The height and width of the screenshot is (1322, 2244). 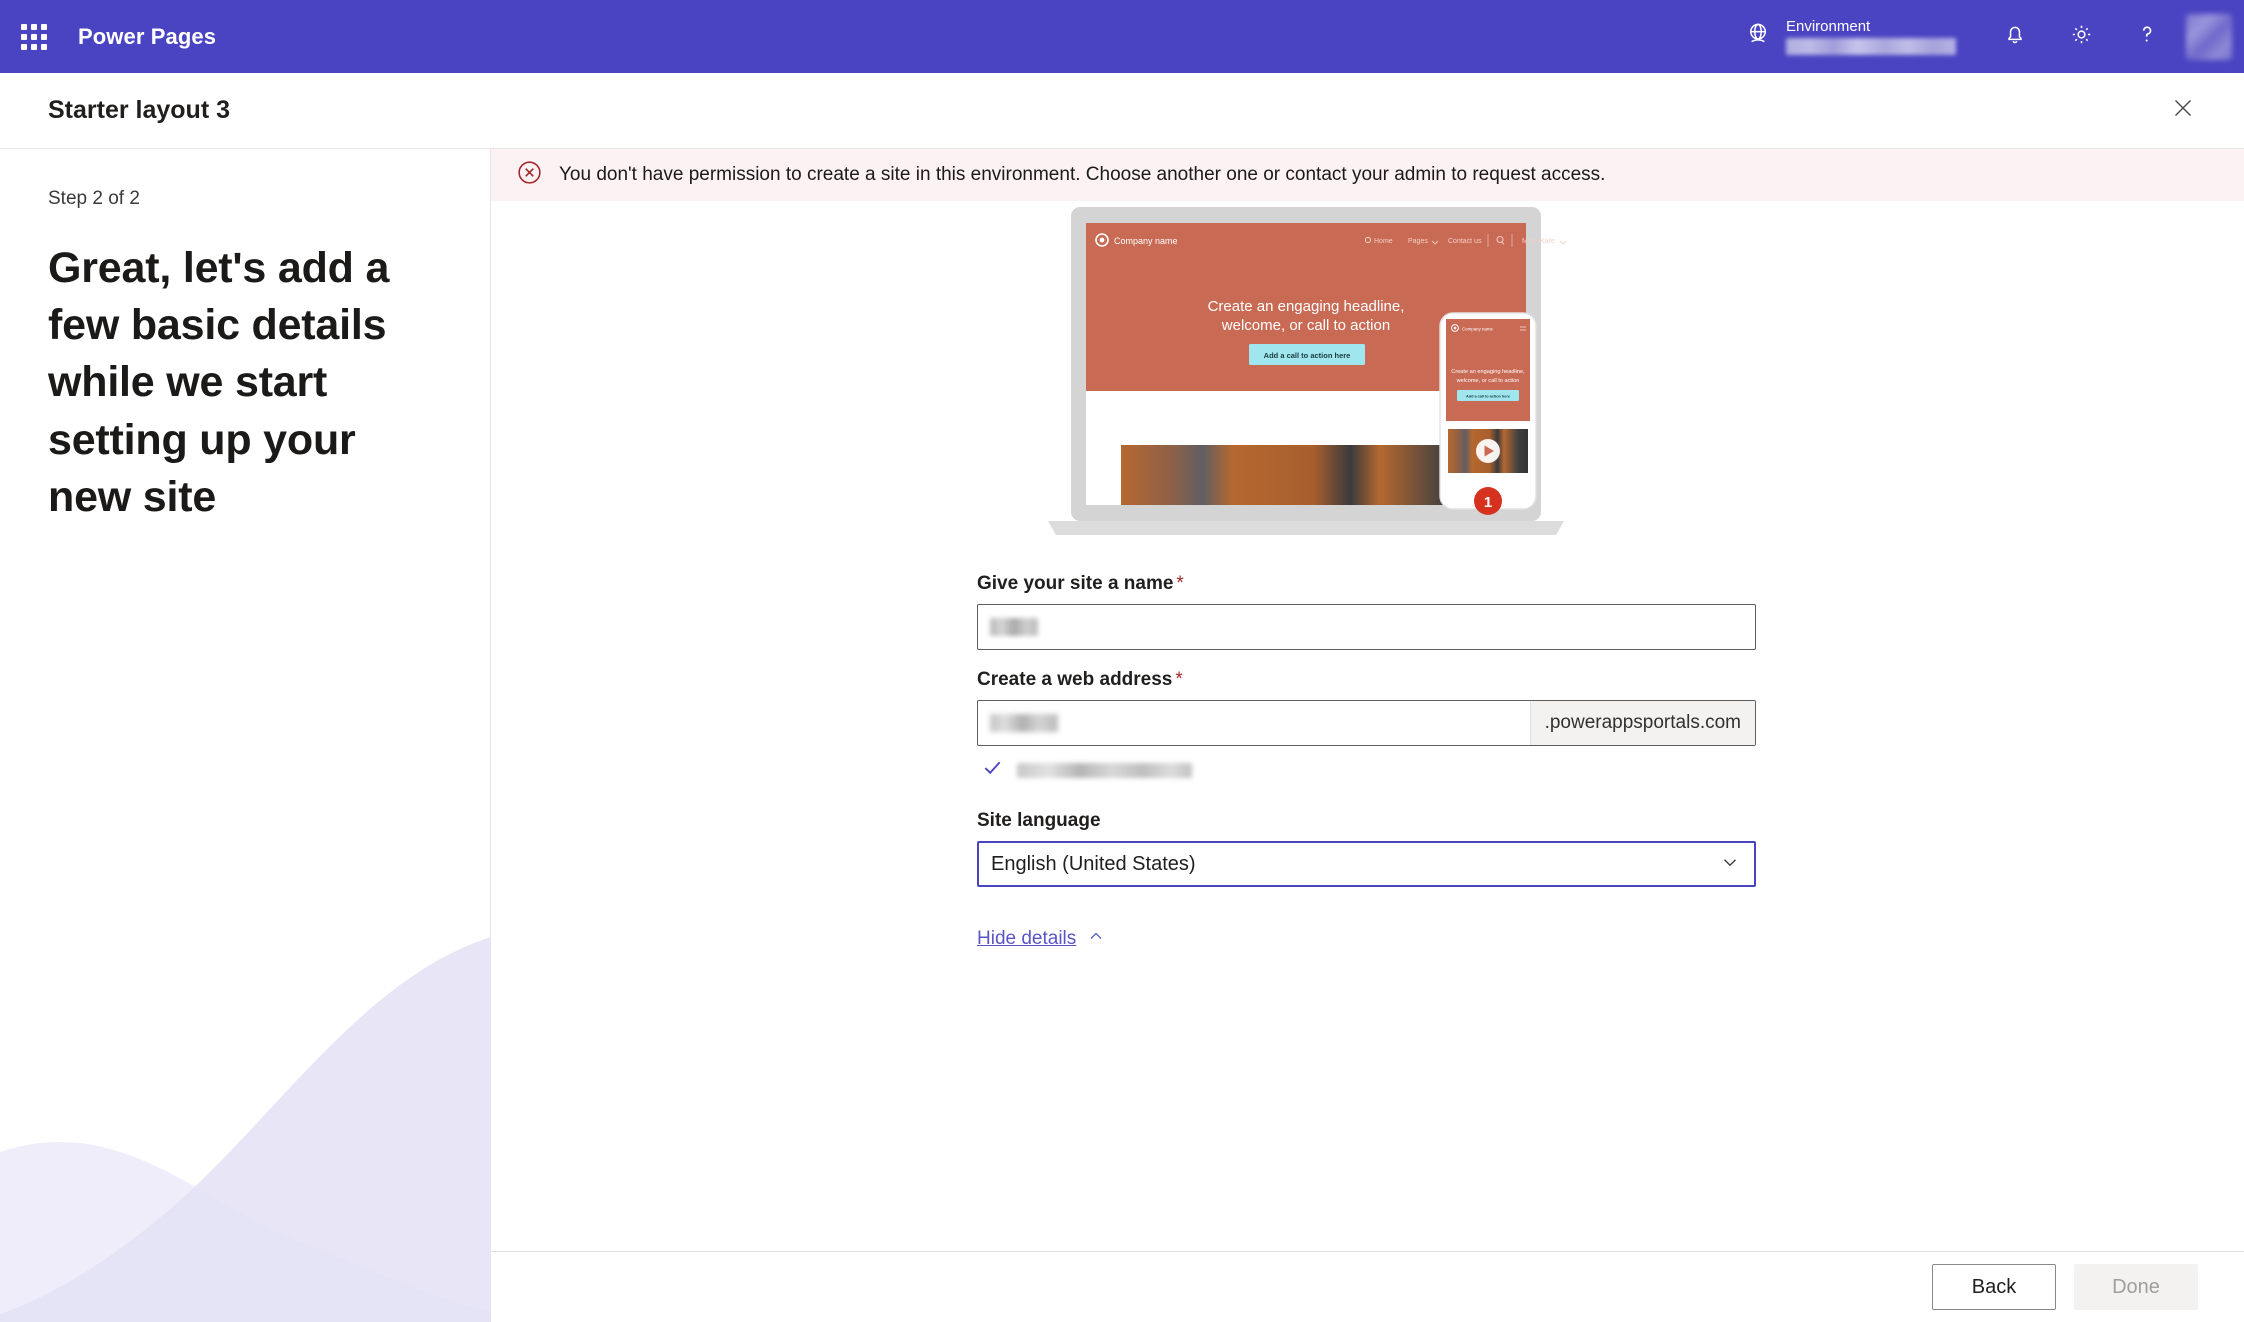 I want to click on svg-text: Home, so click(x=1383, y=241).